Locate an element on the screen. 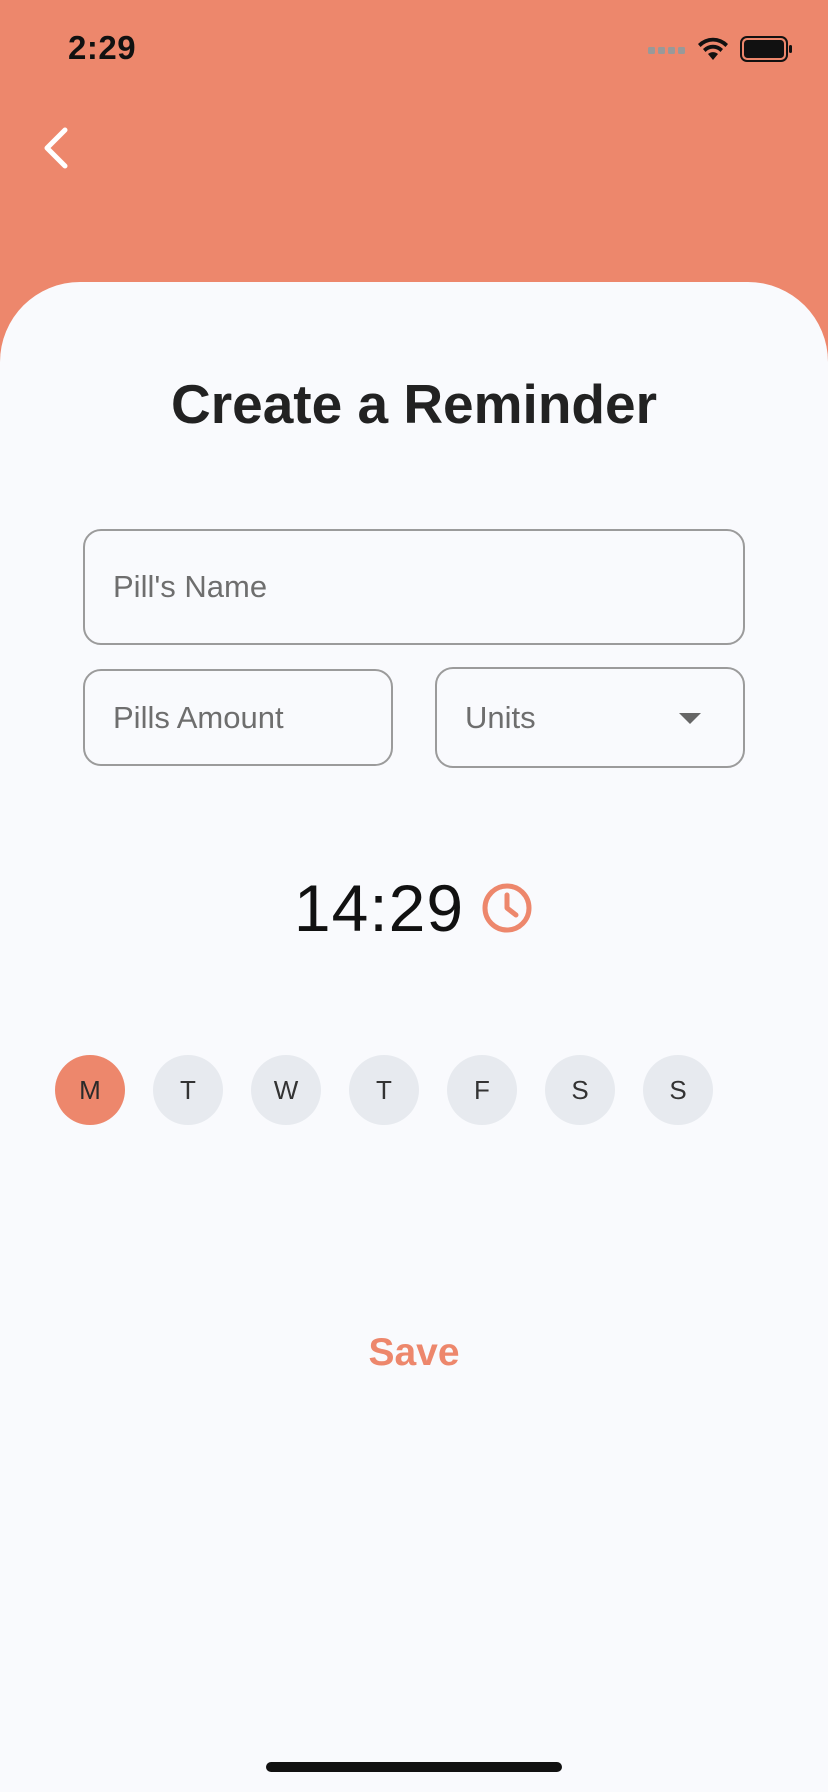 This screenshot has height=1792, width=828. pill-name-field: Pill's Name is located at coordinates (414, 587).